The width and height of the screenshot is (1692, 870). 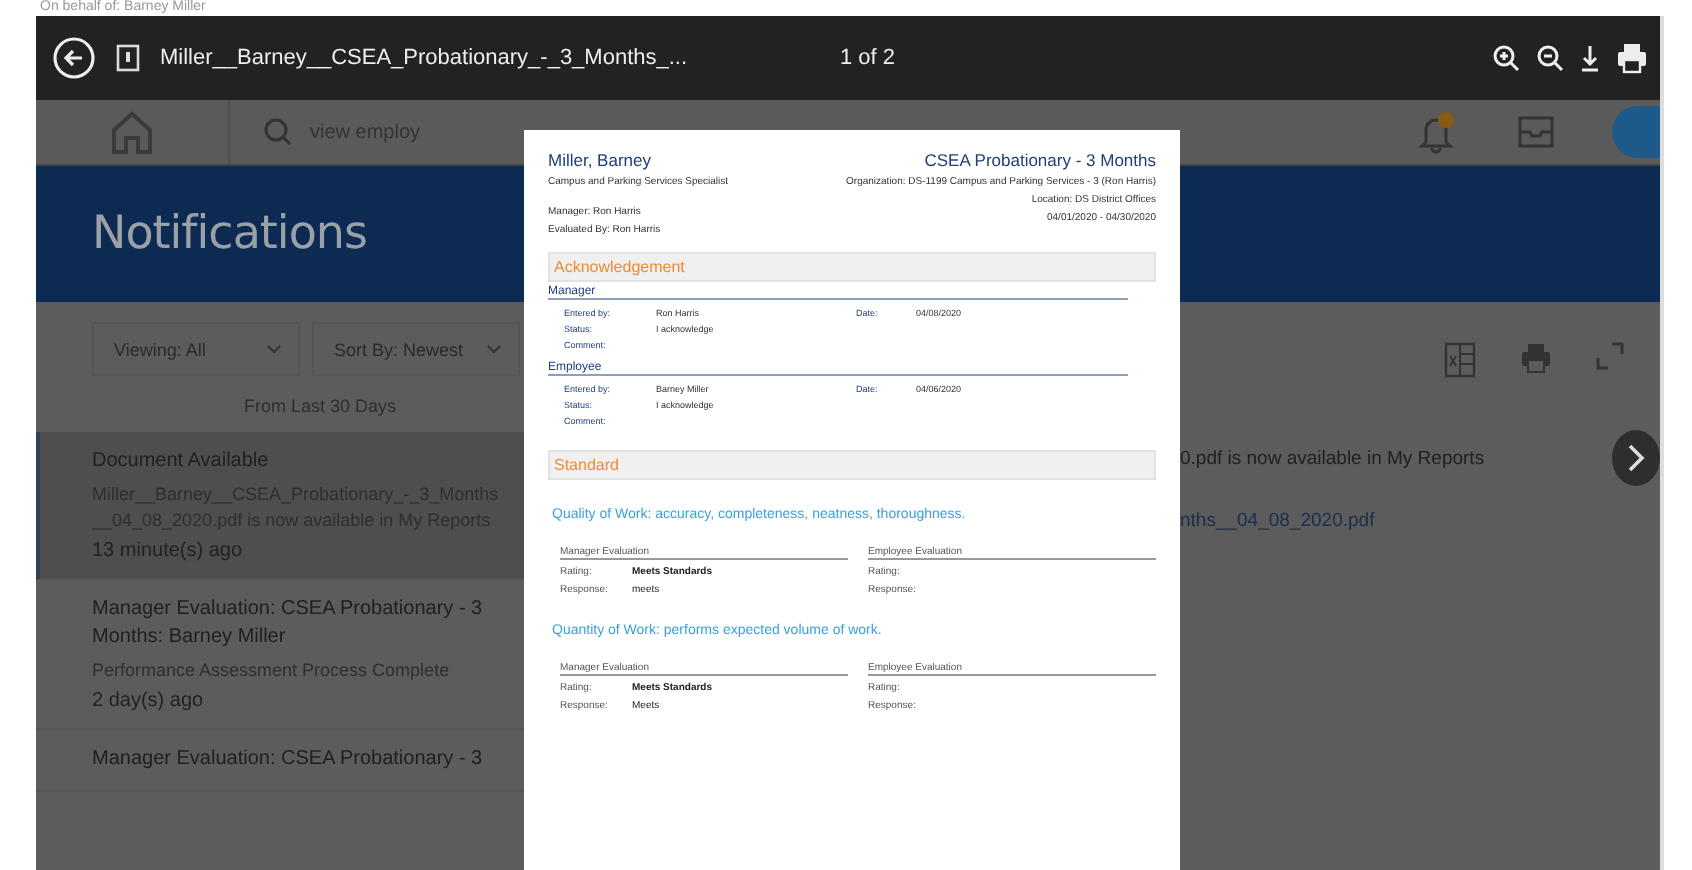 I want to click on back-icon, so click(x=74, y=58).